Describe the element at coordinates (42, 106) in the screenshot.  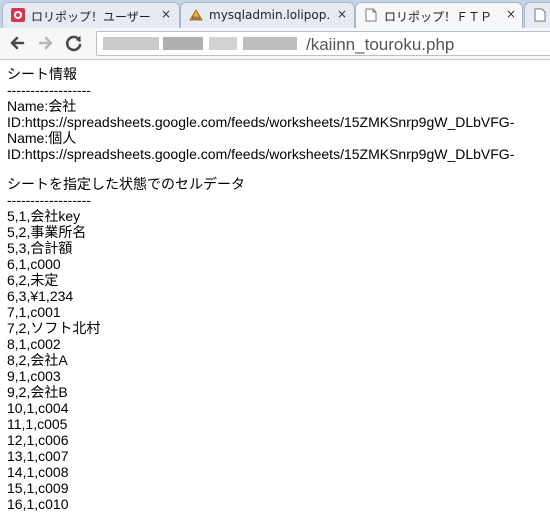
I see `sheet-name: Name:会社` at that location.